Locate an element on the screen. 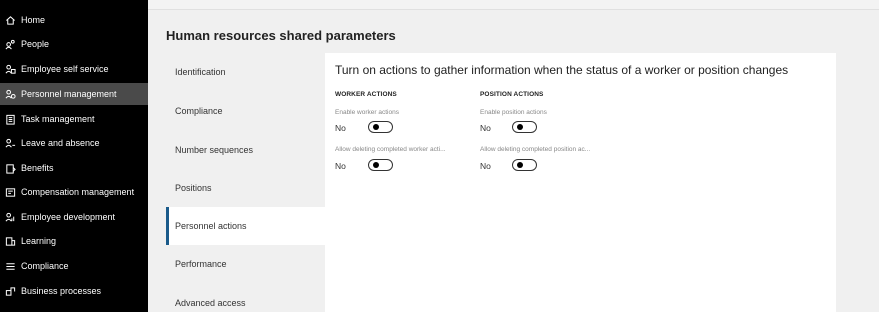 This screenshot has height=312, width=879. tab-label: Number sequences is located at coordinates (214, 150).